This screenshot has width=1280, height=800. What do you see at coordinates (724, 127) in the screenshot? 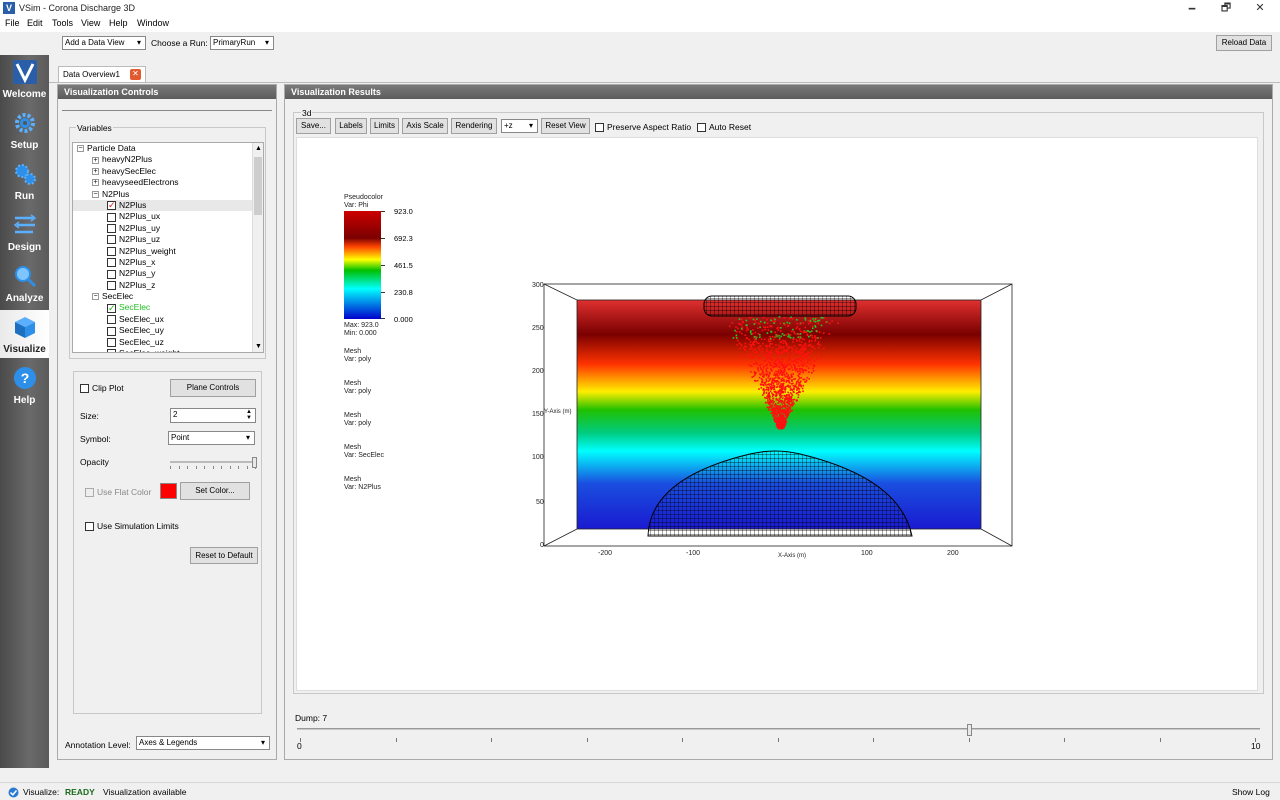
I see `auto-reset-checkbox: Auto Reset` at bounding box center [724, 127].